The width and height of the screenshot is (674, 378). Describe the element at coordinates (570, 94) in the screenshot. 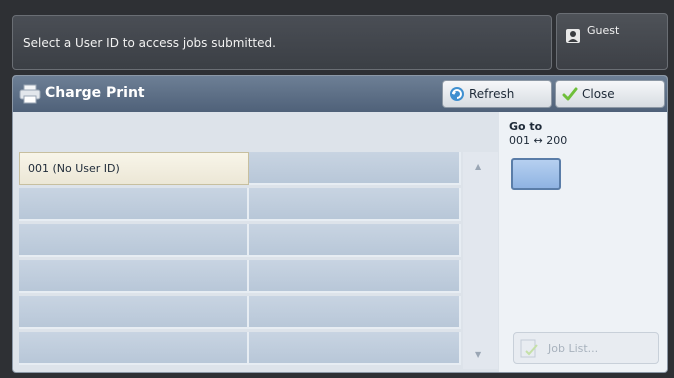

I see `checkmark-icon` at that location.